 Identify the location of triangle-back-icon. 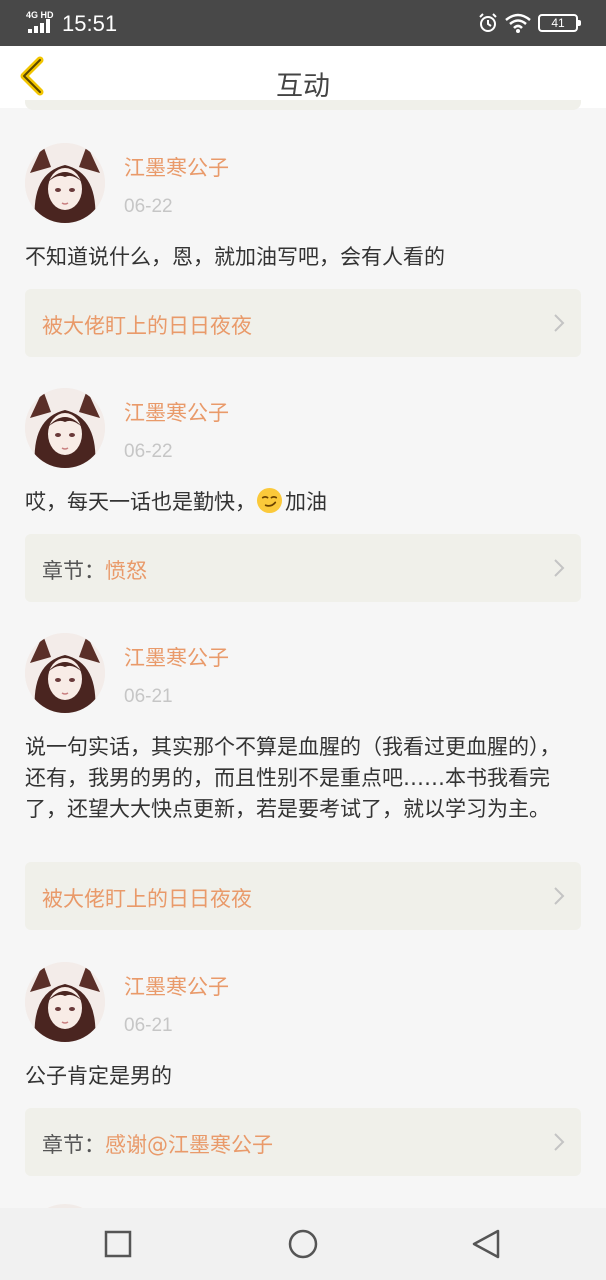
(486, 1244).